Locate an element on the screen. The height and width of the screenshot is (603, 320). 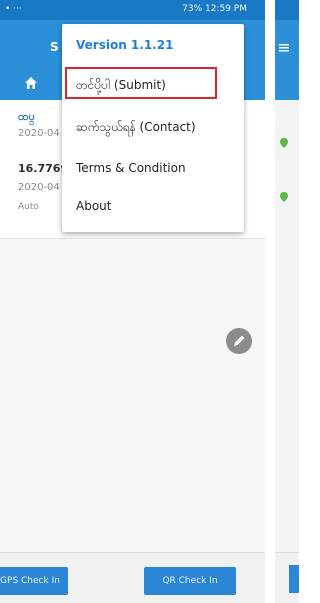
menu-icon is located at coordinates (284, 48).